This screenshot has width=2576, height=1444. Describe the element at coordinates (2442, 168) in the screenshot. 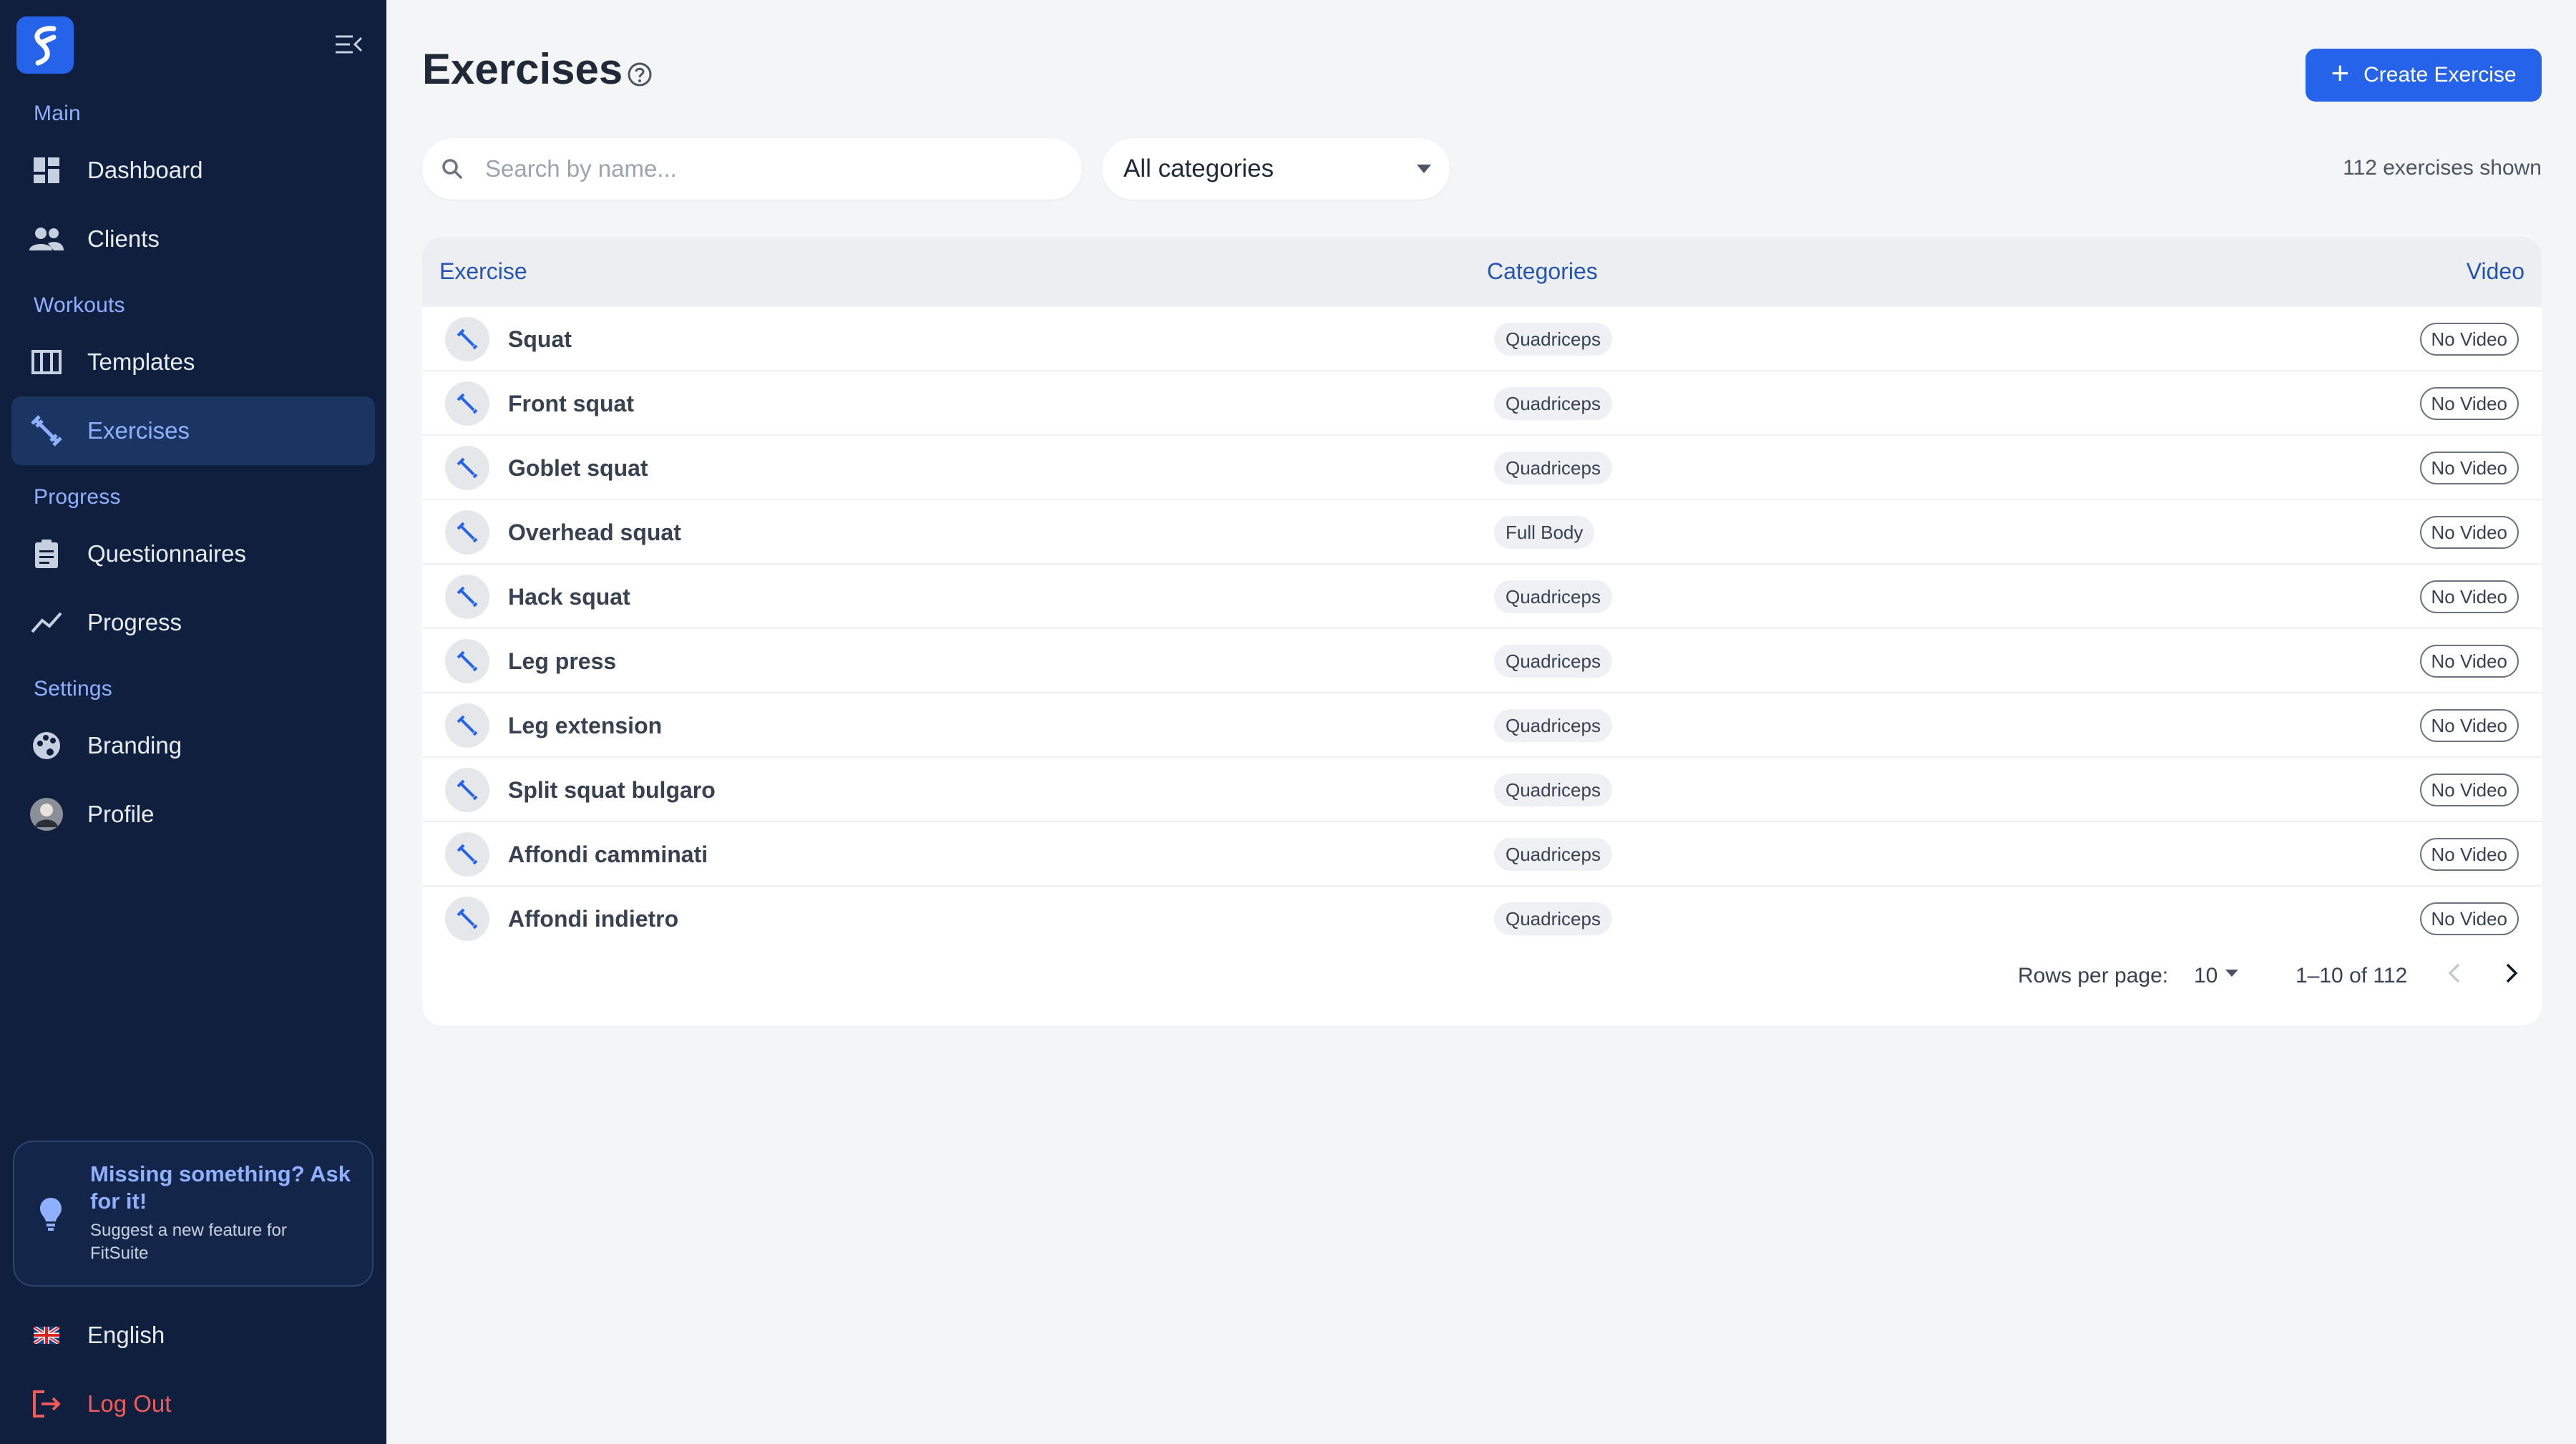

I see `exercise-count: 112 exercises shown` at that location.